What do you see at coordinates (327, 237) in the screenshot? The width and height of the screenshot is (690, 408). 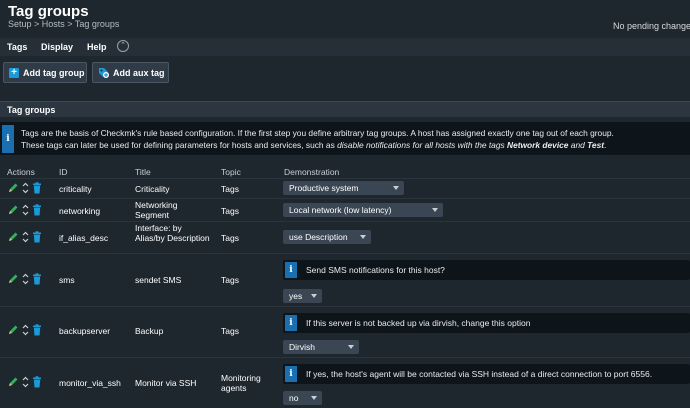 I see `demo-select: use Description` at bounding box center [327, 237].